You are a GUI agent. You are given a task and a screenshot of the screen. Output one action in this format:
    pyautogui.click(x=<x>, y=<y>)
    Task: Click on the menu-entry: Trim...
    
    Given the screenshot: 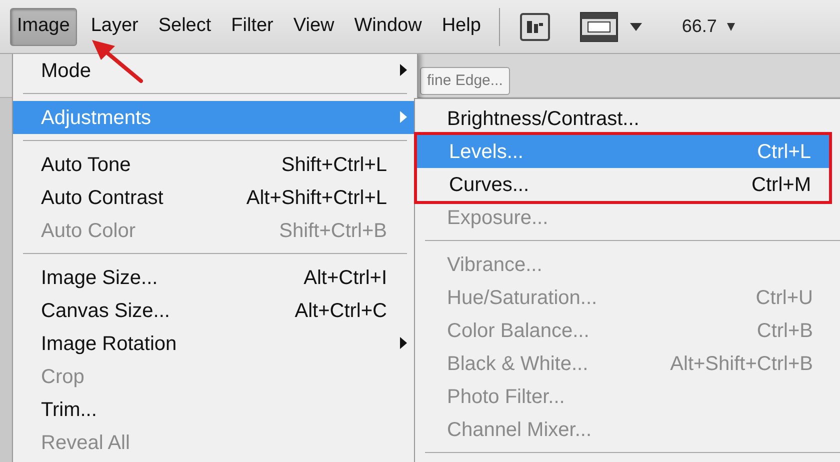 What is the action you would take?
    pyautogui.click(x=215, y=409)
    